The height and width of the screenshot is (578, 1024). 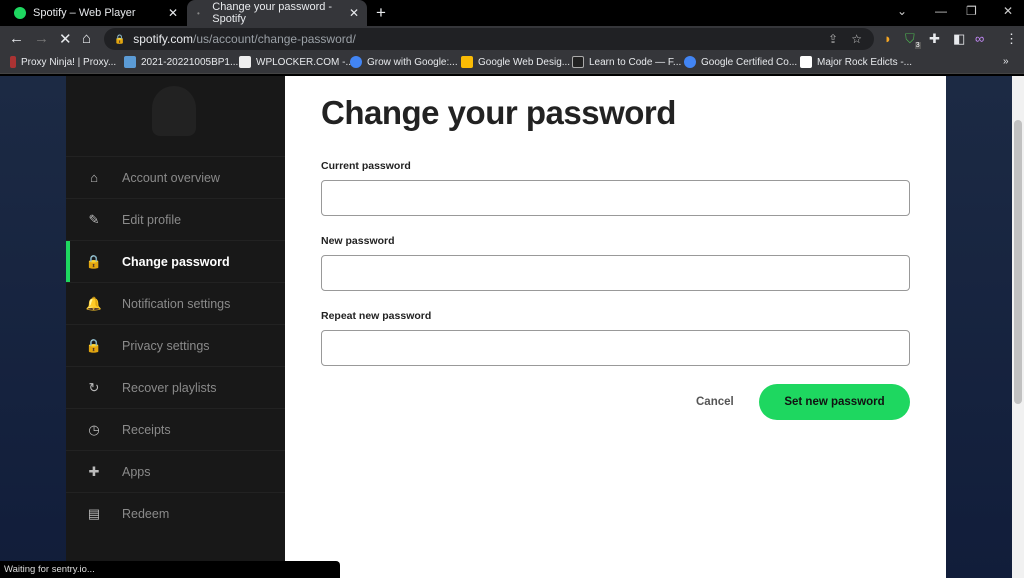 I want to click on close-window-icon: ✕, so click(x=1008, y=11).